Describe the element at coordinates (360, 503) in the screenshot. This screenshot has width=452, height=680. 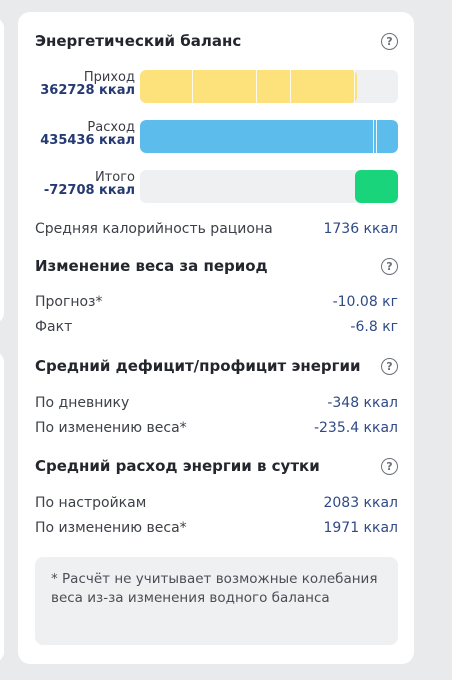
I see `daily-expense-settings-value: 2083 ккал` at that location.